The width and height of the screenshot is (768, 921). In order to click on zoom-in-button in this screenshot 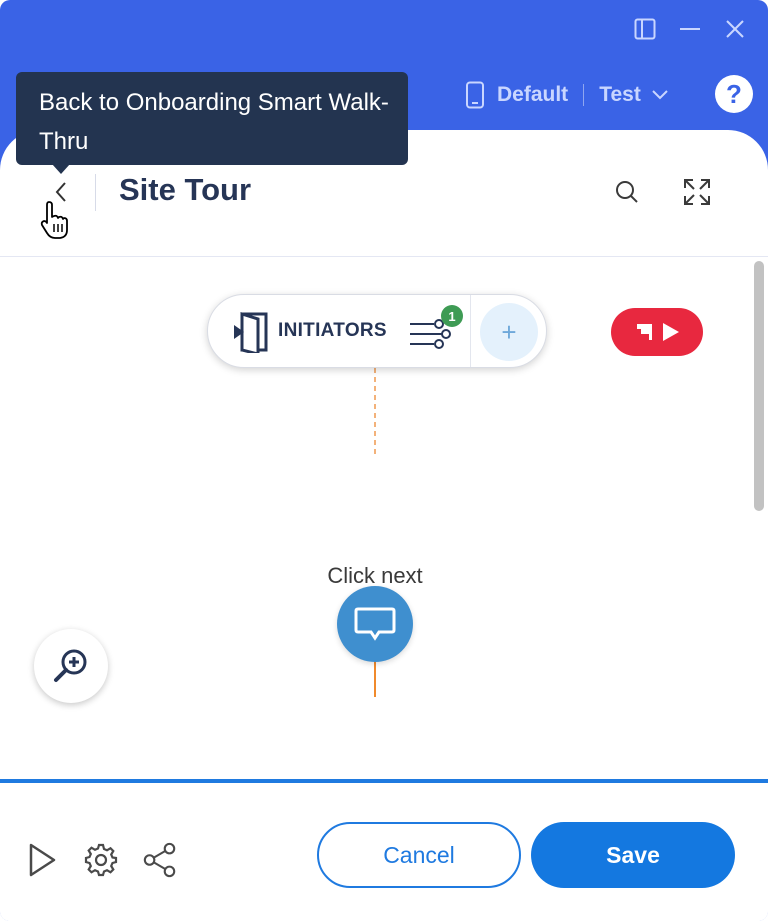, I will do `click(71, 666)`.